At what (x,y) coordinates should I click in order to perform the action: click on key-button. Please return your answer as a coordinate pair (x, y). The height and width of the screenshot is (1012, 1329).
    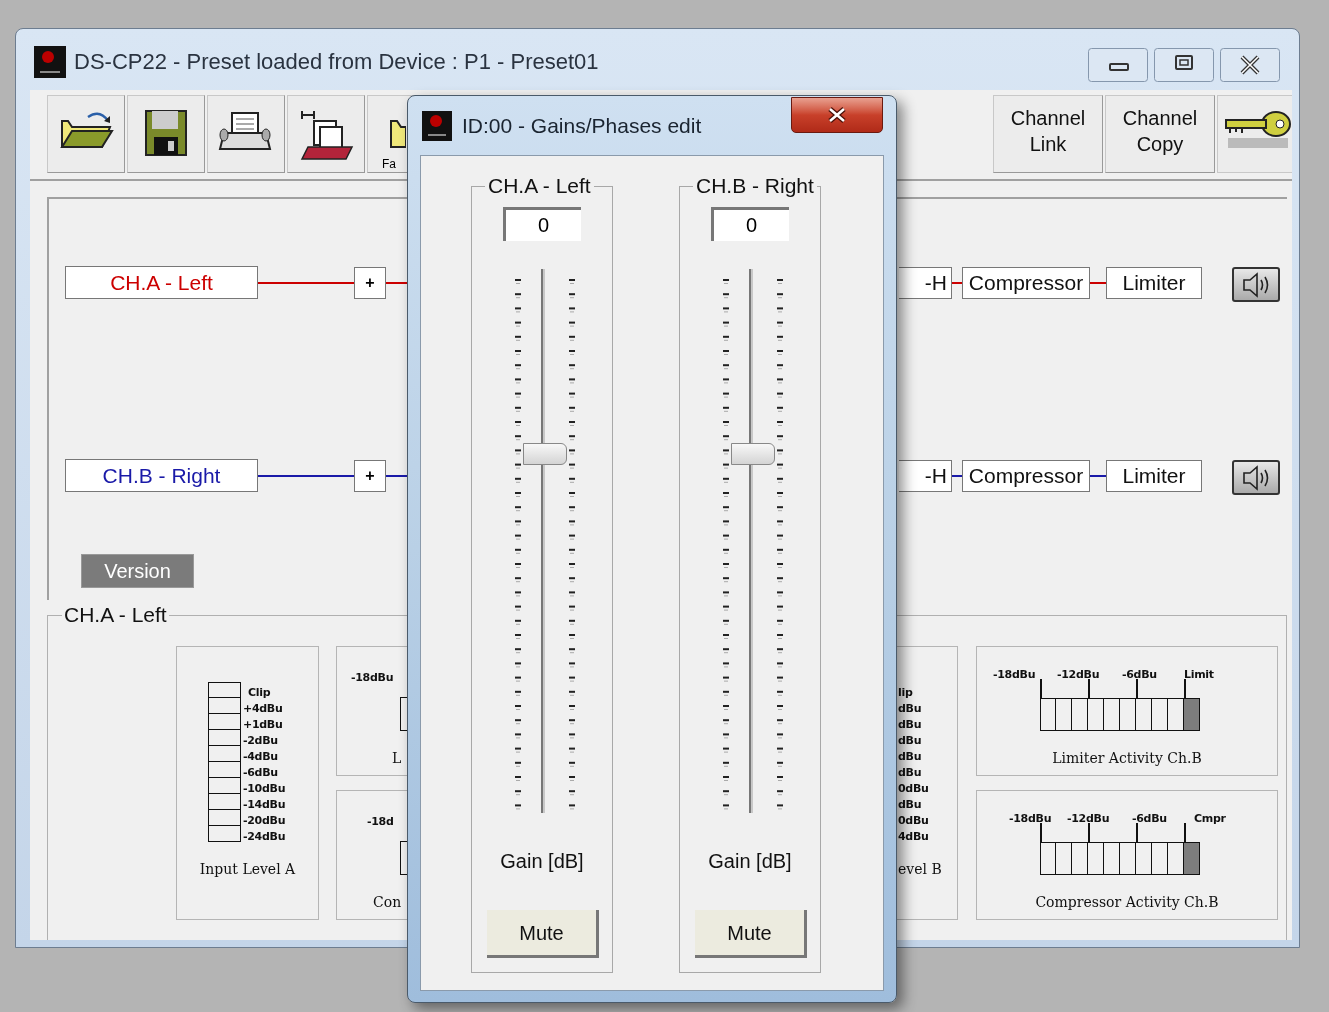
    Looking at the image, I should click on (1254, 134).